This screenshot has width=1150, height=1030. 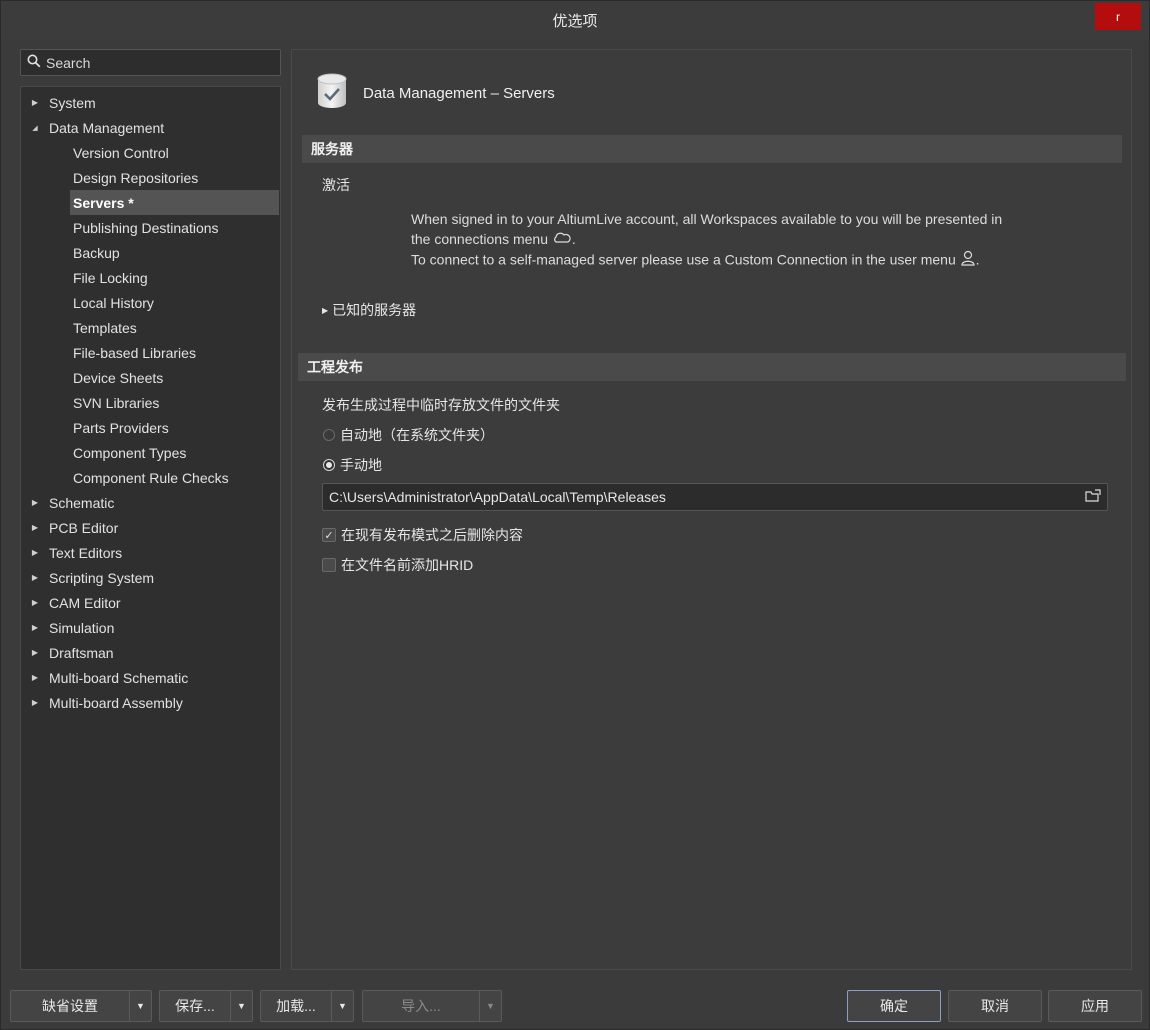 What do you see at coordinates (150, 502) in the screenshot?
I see `tree-item-schematic: ▶ Schematic` at bounding box center [150, 502].